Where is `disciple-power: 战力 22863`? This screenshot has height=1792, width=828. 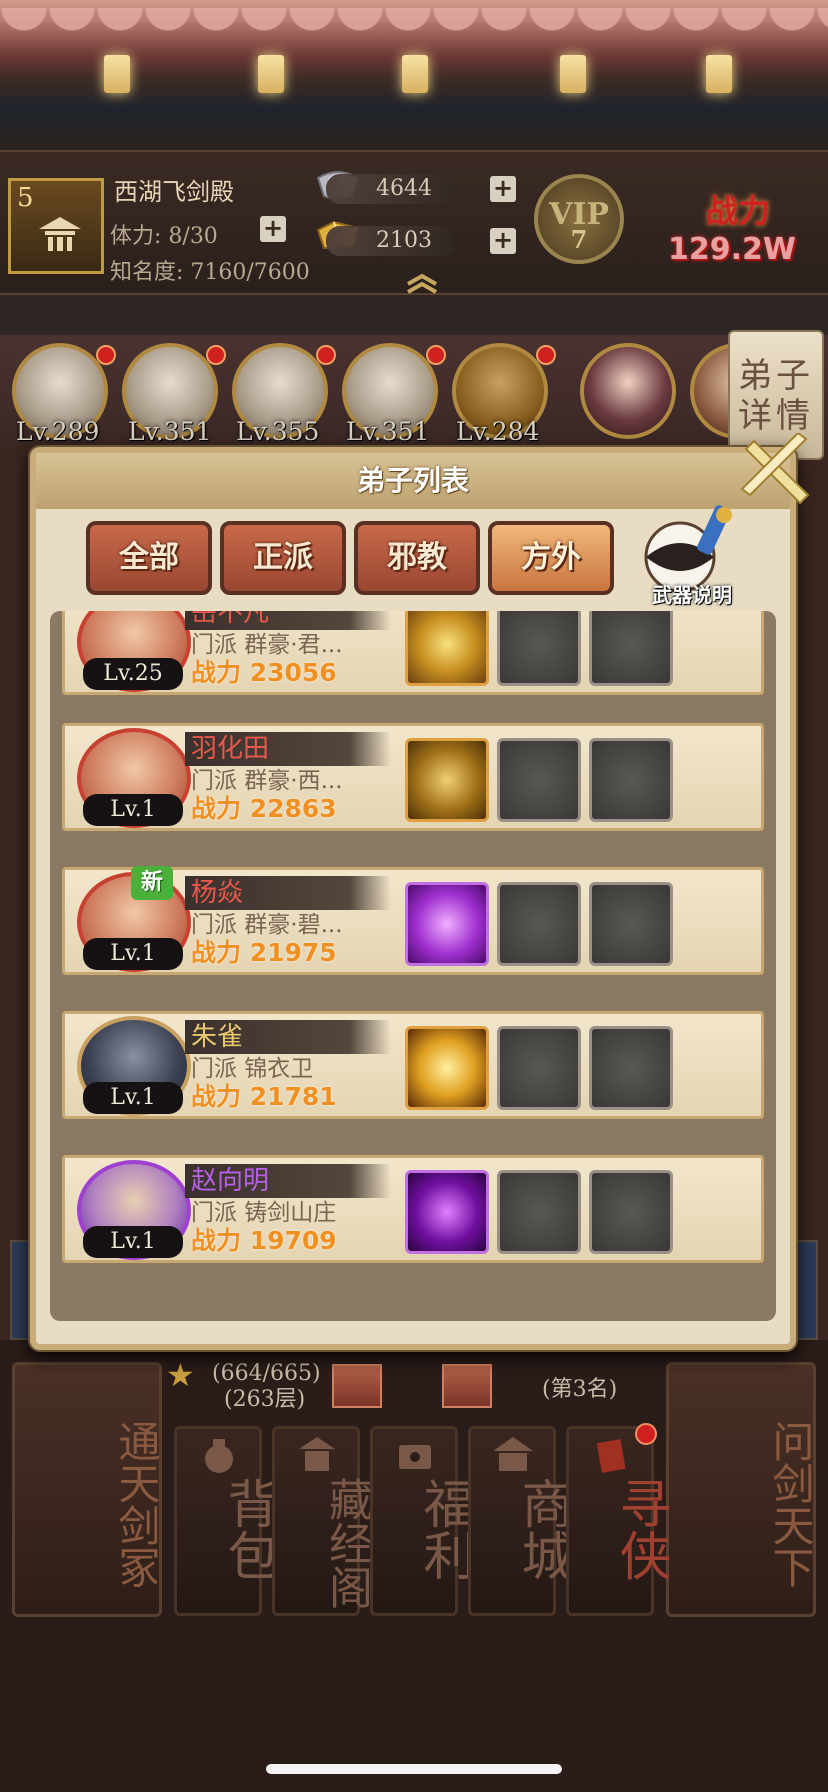
disciple-power: 战力 22863 is located at coordinates (264, 808).